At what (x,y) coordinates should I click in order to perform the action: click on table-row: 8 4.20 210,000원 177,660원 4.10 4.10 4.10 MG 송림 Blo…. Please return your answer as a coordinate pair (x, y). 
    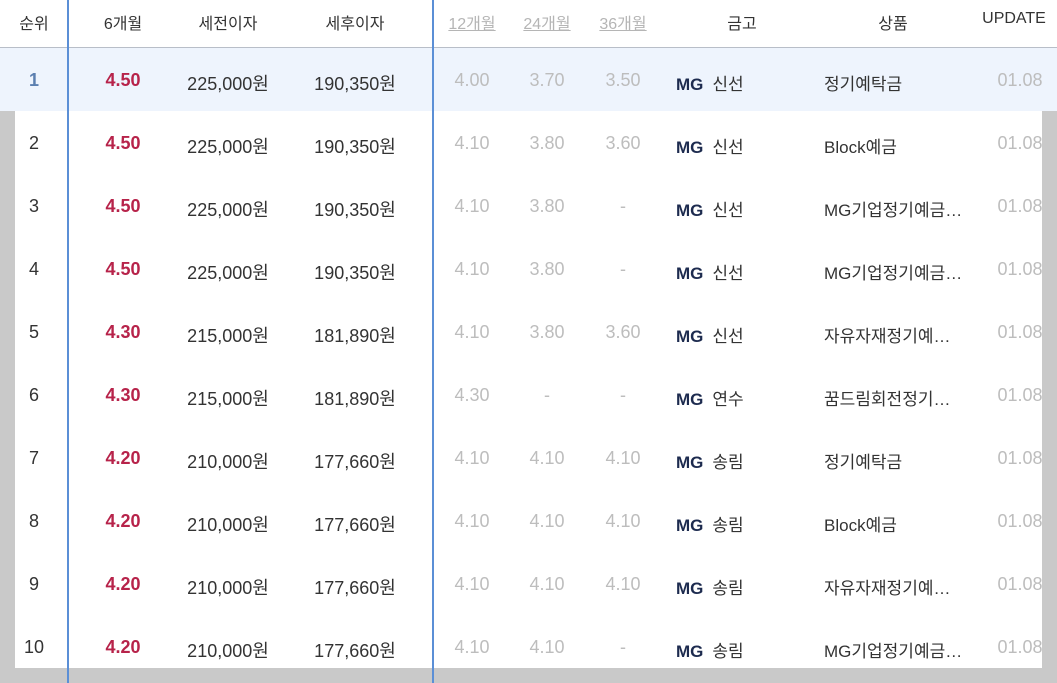
    Looking at the image, I should click on (528, 520).